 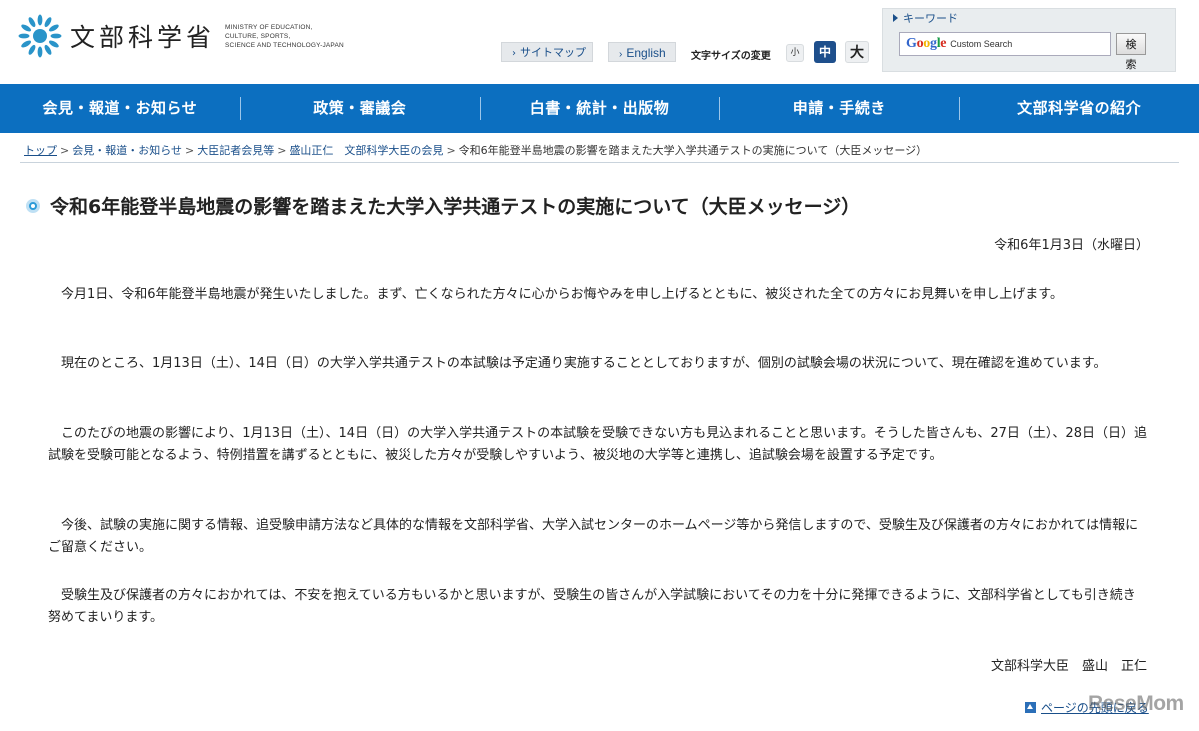 What do you see at coordinates (40, 36) in the screenshot?
I see `ministry-emblem-icon` at bounding box center [40, 36].